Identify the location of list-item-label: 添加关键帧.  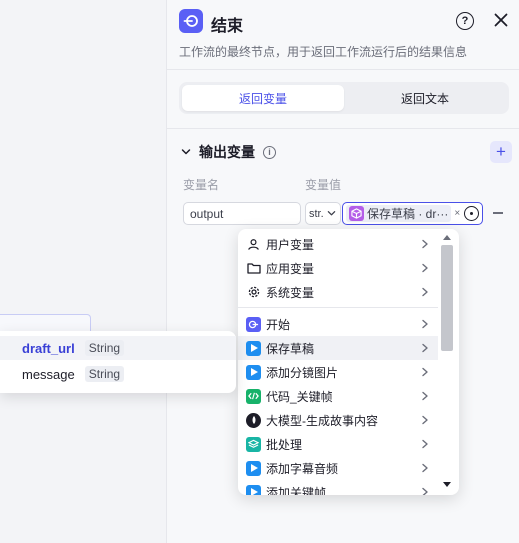
(296, 490).